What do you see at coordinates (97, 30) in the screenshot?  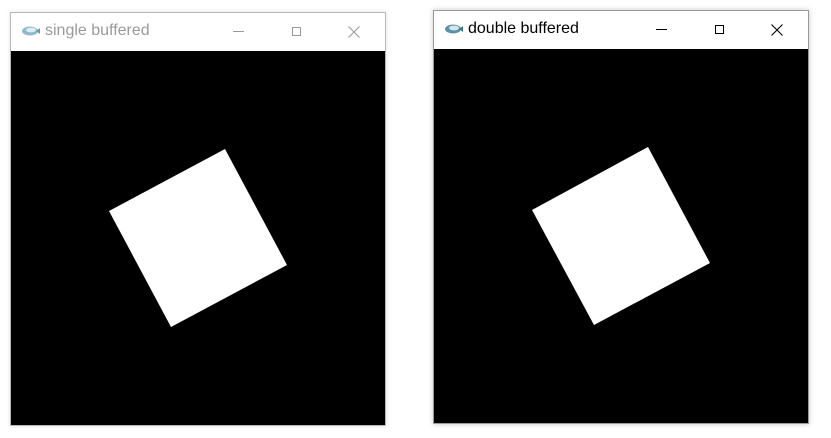 I see `window-title: single buffered` at bounding box center [97, 30].